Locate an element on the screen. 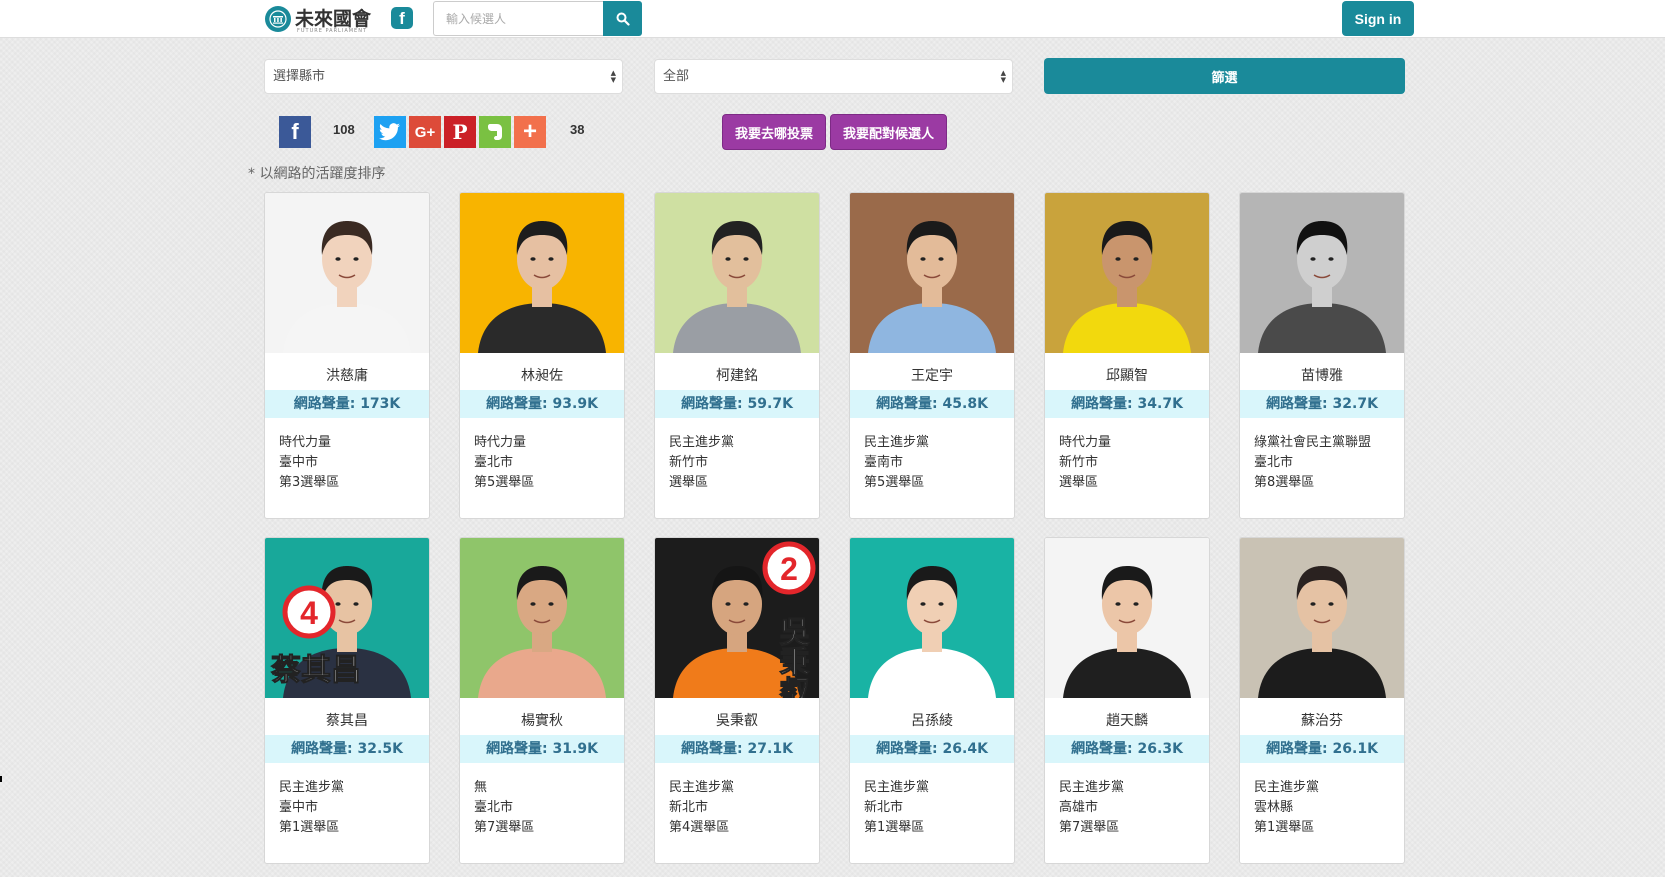 The image size is (1665, 877). web-volume-badge: 網路聲量: 59.7K is located at coordinates (737, 404).